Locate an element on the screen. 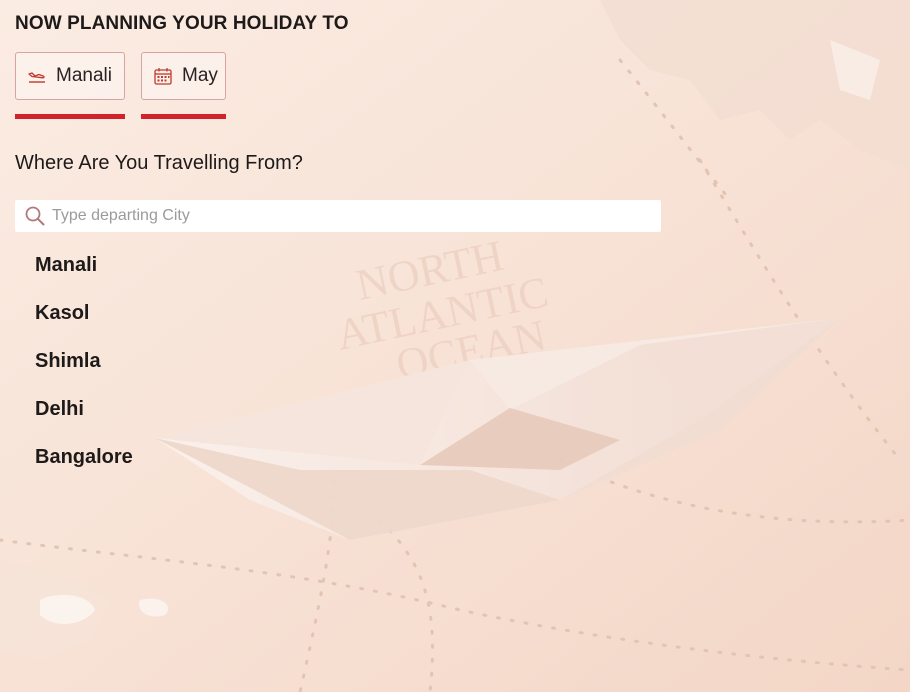 This screenshot has width=910, height=692. departure-search-box is located at coordinates (338, 216).